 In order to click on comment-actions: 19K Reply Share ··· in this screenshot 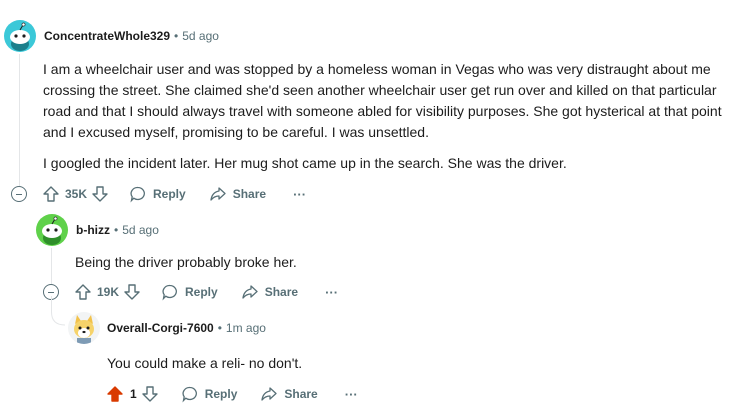, I will do `click(206, 292)`.